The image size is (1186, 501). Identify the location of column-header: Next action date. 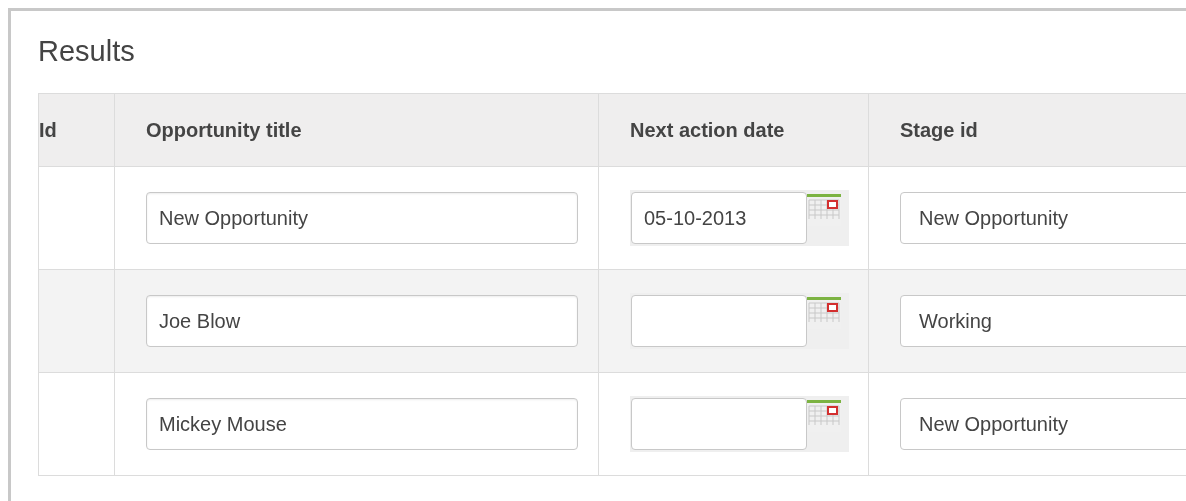
(733, 130).